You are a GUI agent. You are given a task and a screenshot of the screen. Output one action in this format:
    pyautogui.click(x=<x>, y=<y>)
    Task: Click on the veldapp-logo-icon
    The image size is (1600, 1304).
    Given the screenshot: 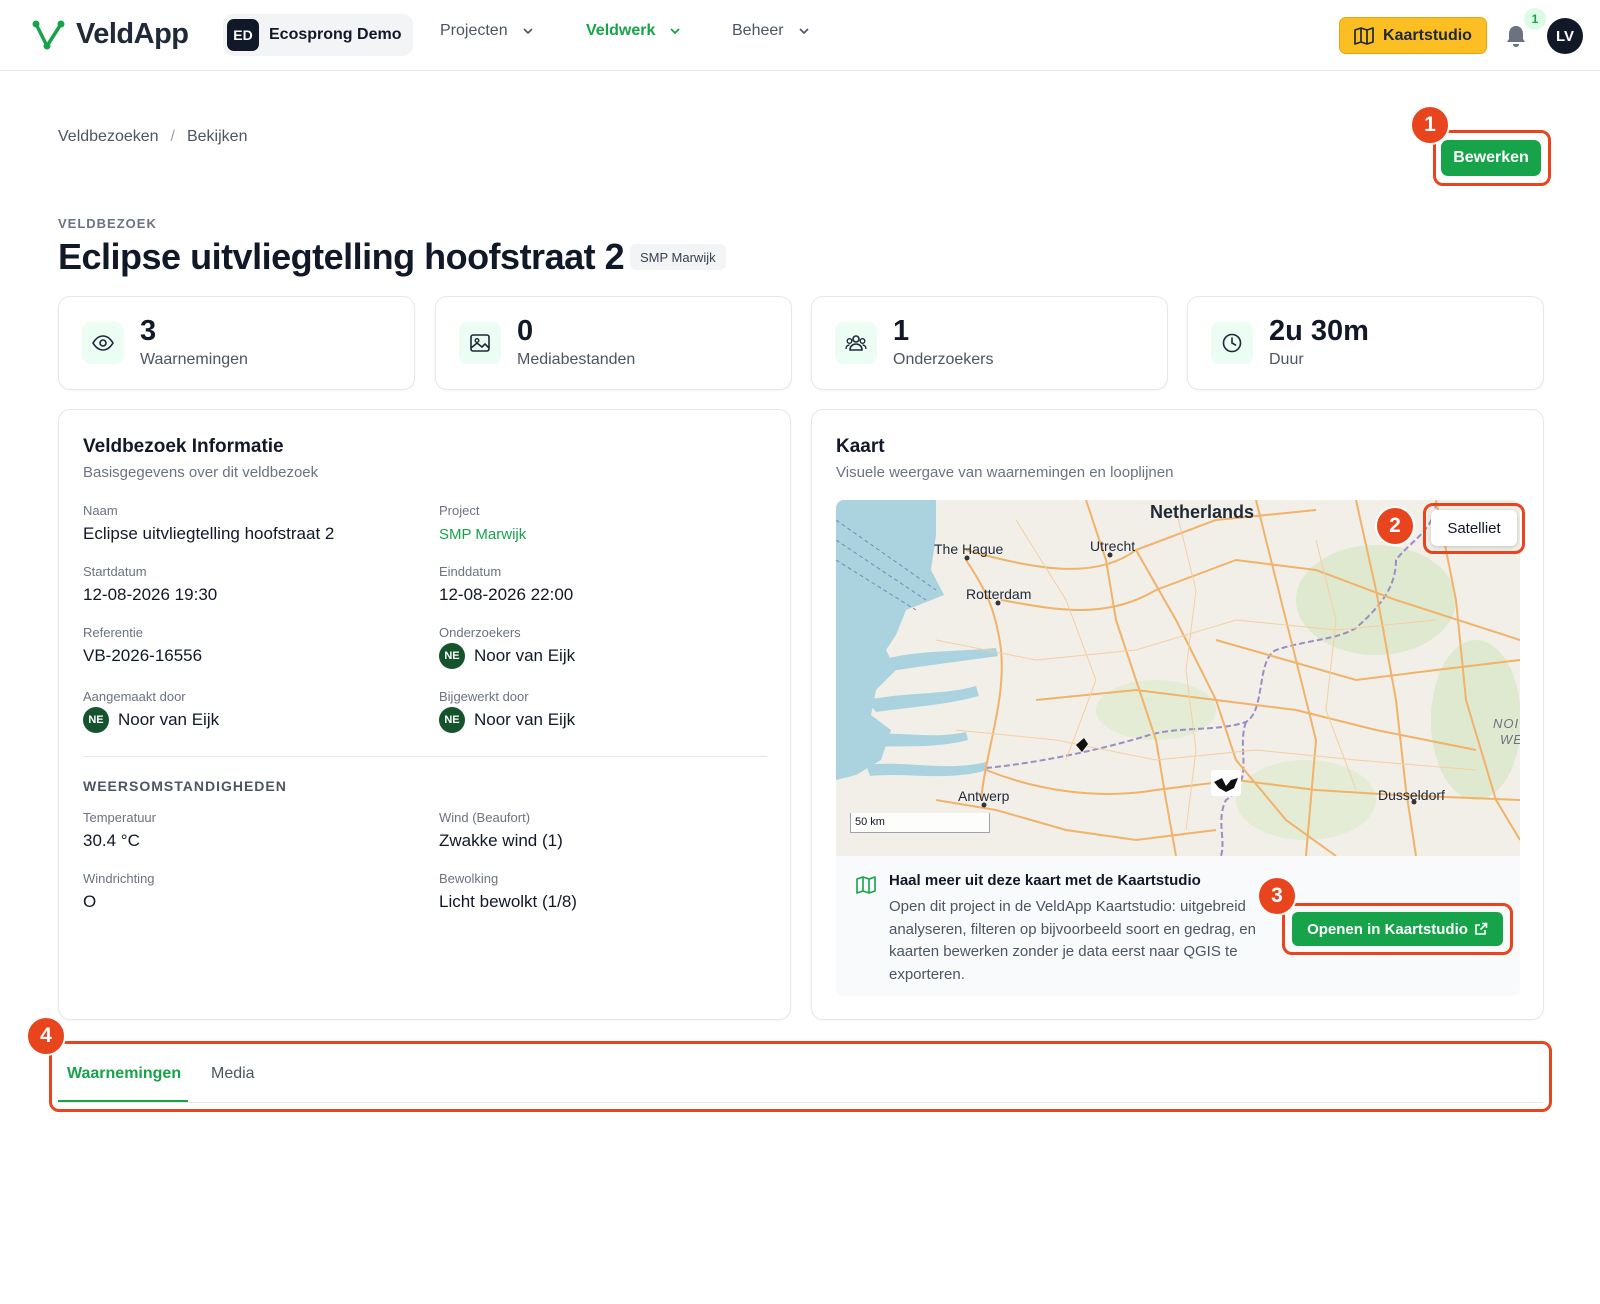 What is the action you would take?
    pyautogui.click(x=48, y=34)
    